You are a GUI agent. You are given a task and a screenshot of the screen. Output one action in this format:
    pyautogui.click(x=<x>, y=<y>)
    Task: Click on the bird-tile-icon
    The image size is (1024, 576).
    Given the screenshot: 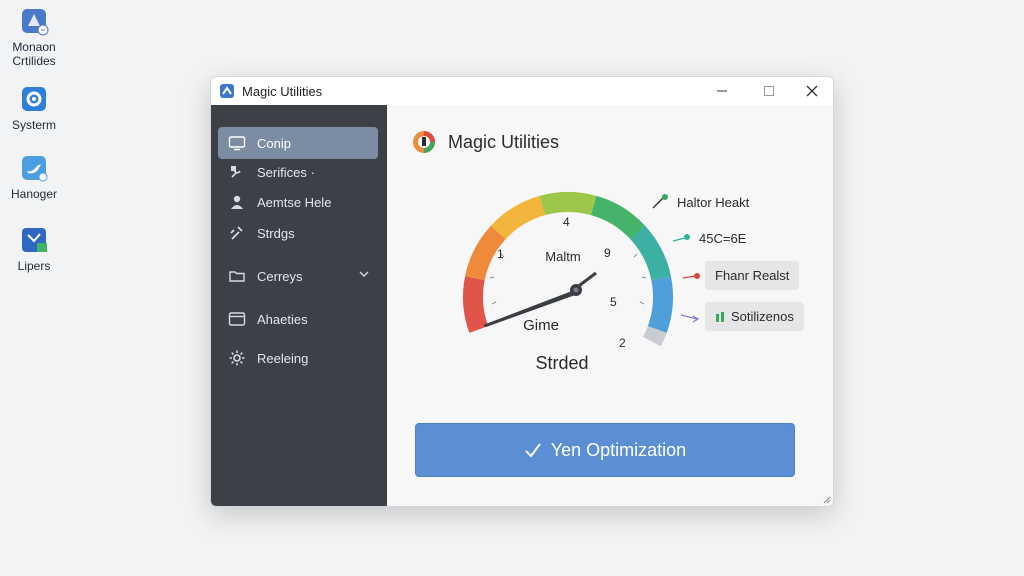 What is the action you would take?
    pyautogui.click(x=34, y=168)
    